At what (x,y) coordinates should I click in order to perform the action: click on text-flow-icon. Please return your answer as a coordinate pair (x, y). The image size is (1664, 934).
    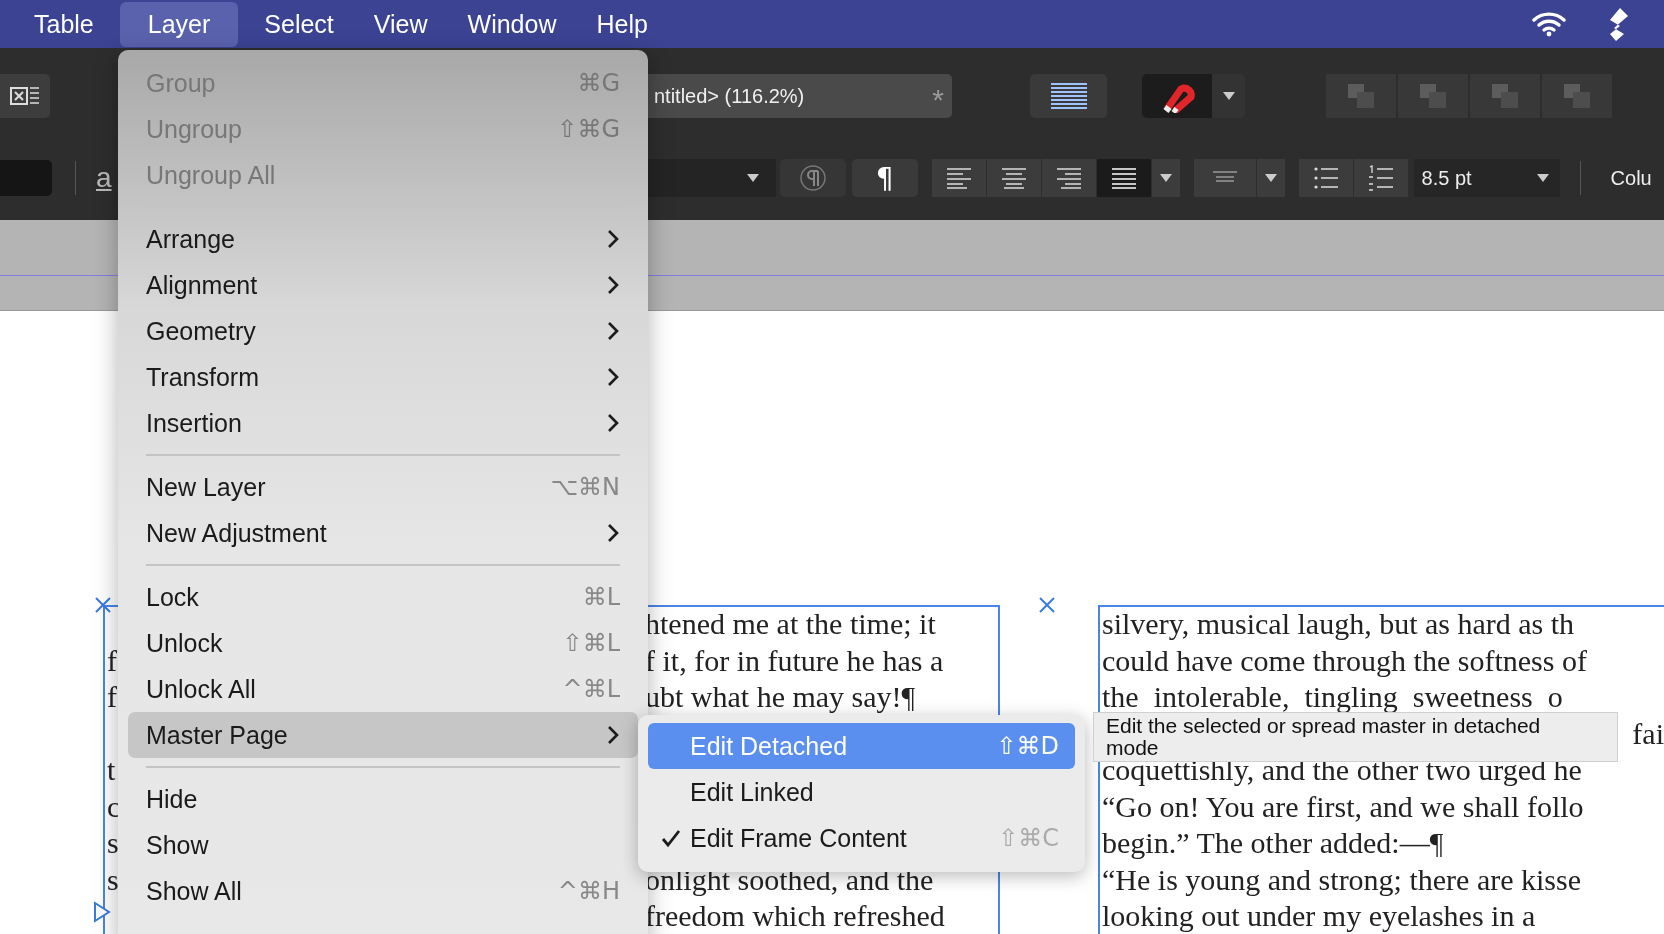
    Looking at the image, I should click on (102, 912).